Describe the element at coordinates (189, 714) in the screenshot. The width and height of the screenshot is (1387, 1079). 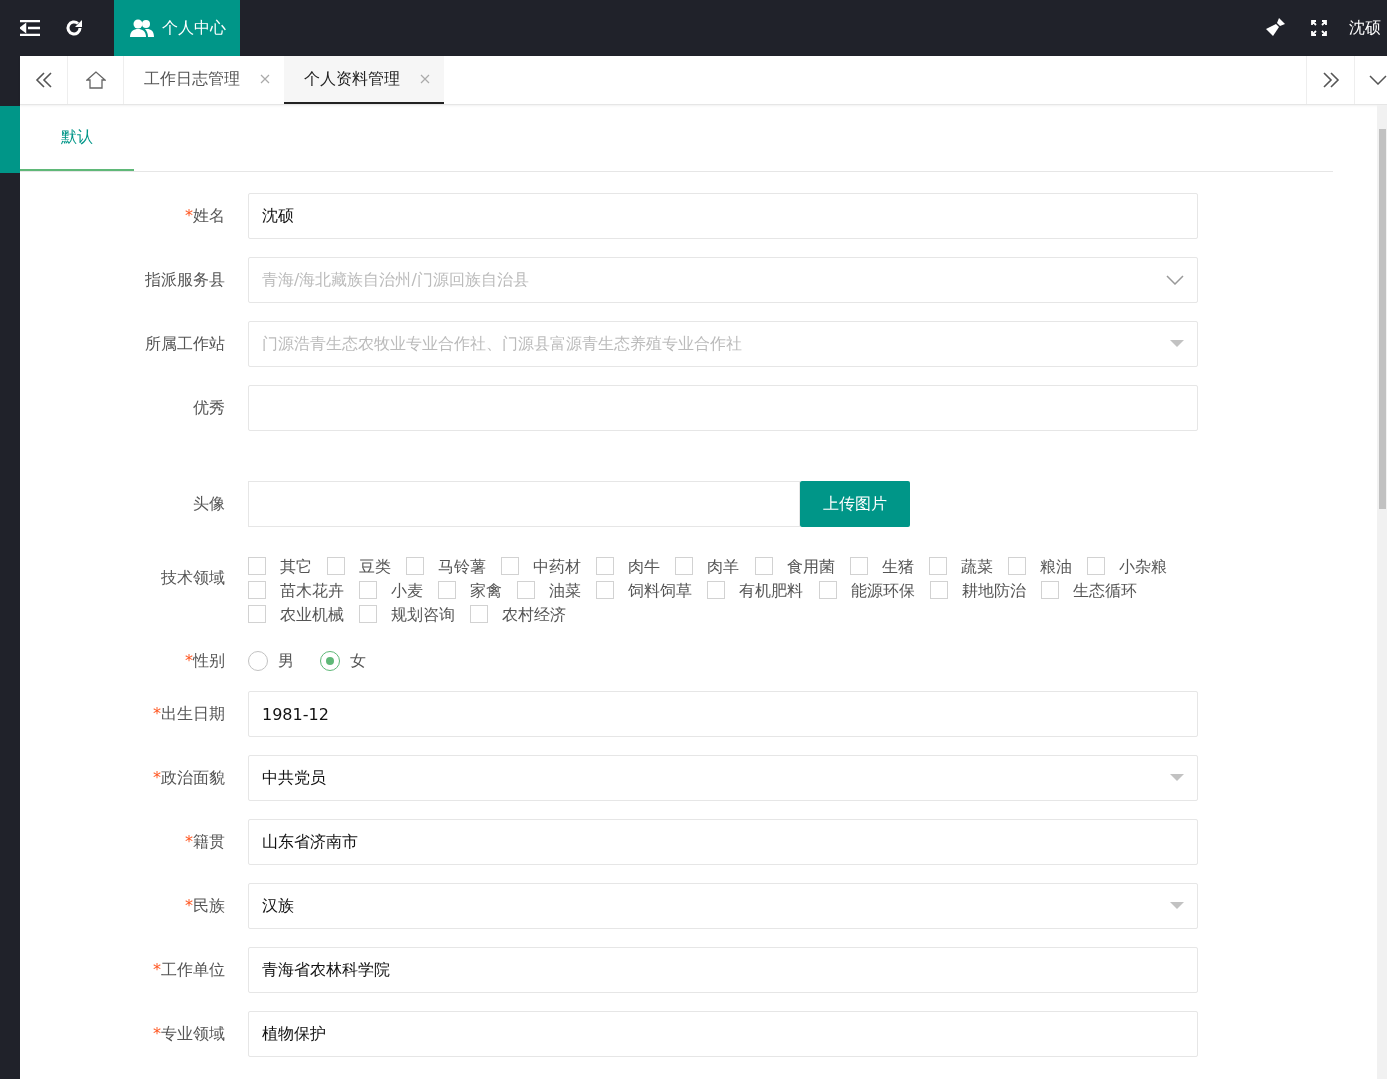
I see `field-label: *出生日期` at that location.